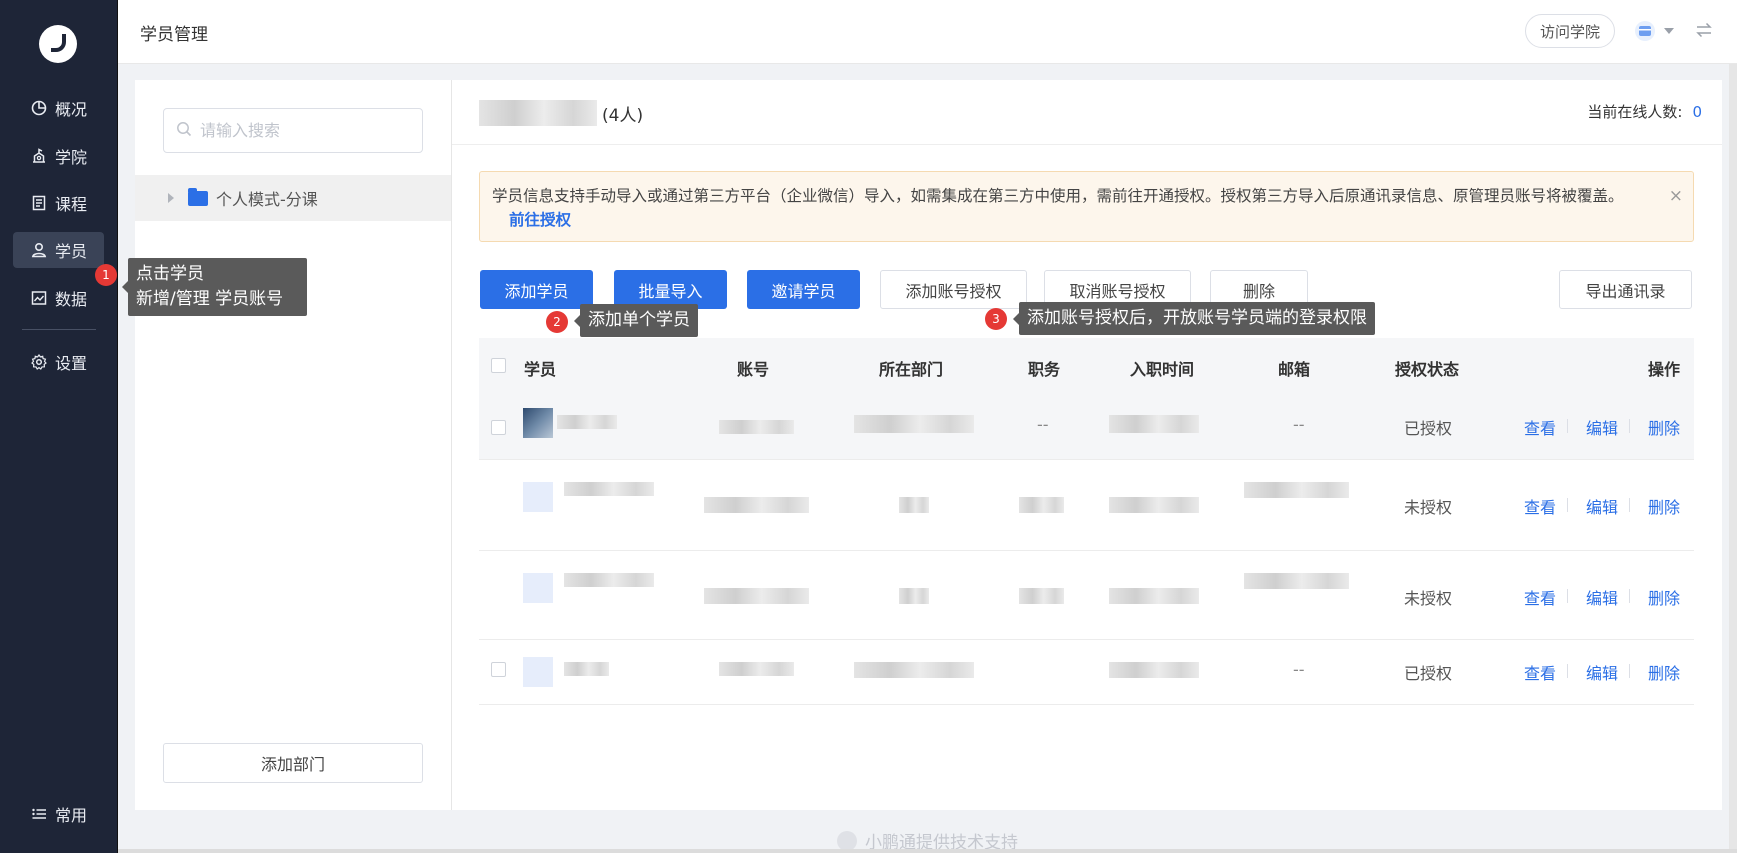 This screenshot has height=853, width=1737. What do you see at coordinates (198, 196) in the screenshot?
I see `folder-icon` at bounding box center [198, 196].